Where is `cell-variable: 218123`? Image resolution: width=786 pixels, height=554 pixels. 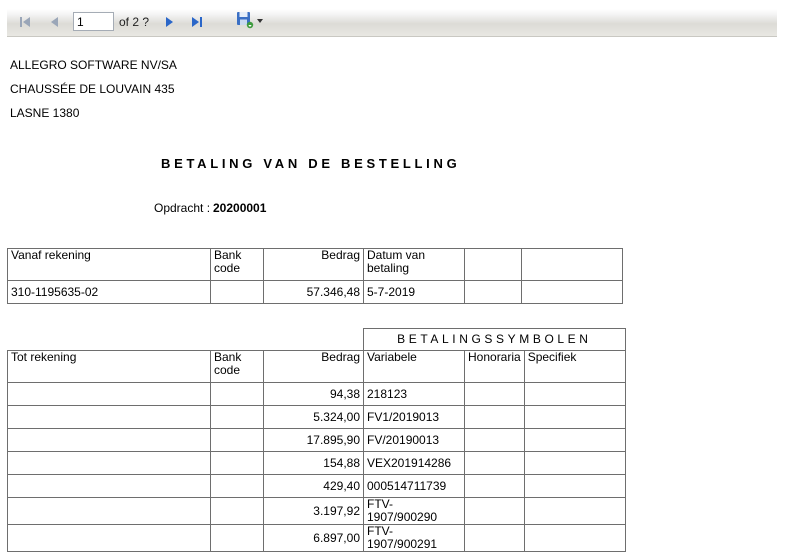 cell-variable: 218123 is located at coordinates (414, 394).